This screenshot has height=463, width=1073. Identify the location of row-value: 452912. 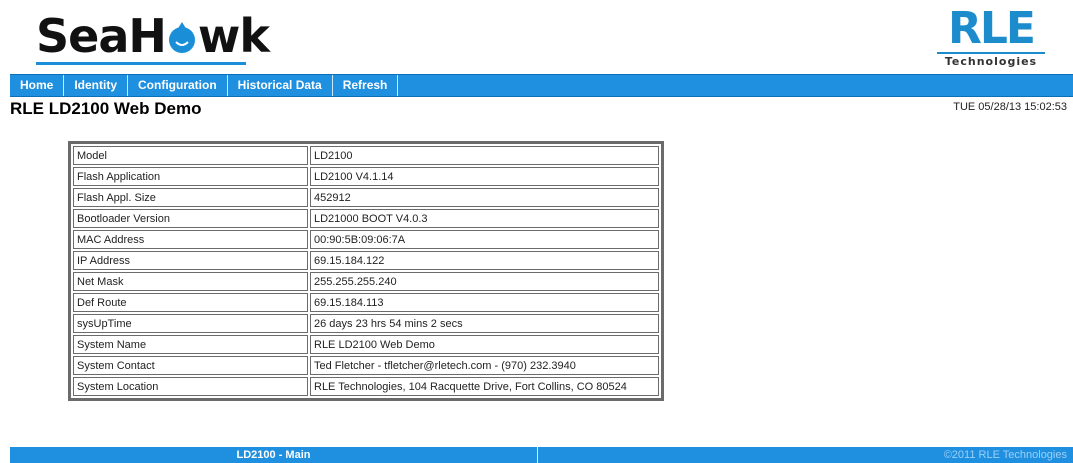
(484, 197).